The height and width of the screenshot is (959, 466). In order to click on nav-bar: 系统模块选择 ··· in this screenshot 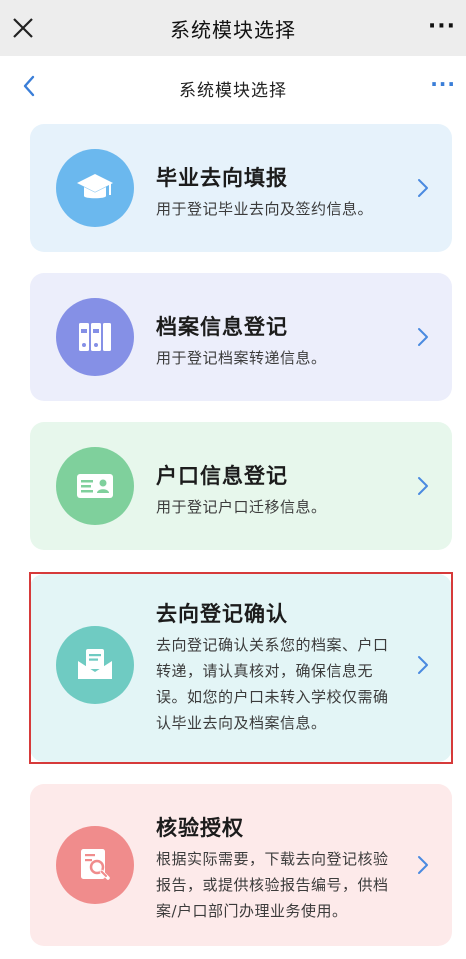, I will do `click(233, 87)`.